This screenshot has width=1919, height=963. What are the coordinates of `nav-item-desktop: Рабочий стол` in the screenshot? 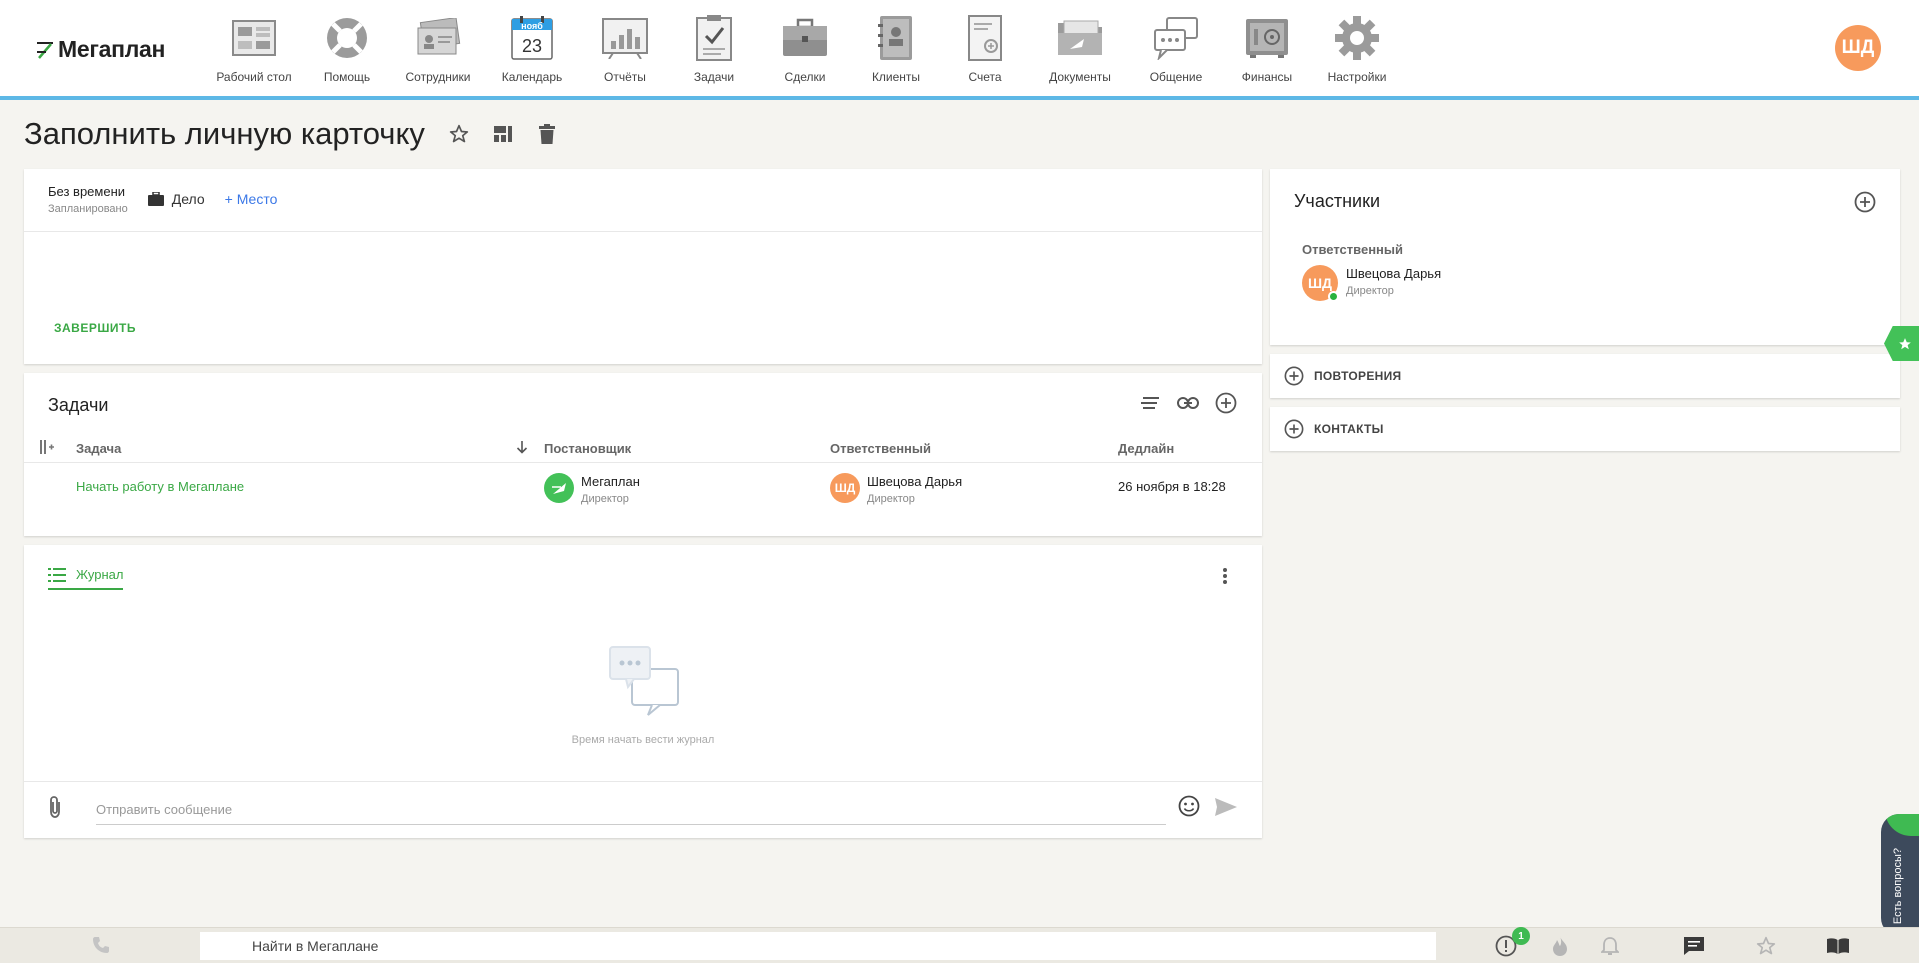 It's located at (254, 48).